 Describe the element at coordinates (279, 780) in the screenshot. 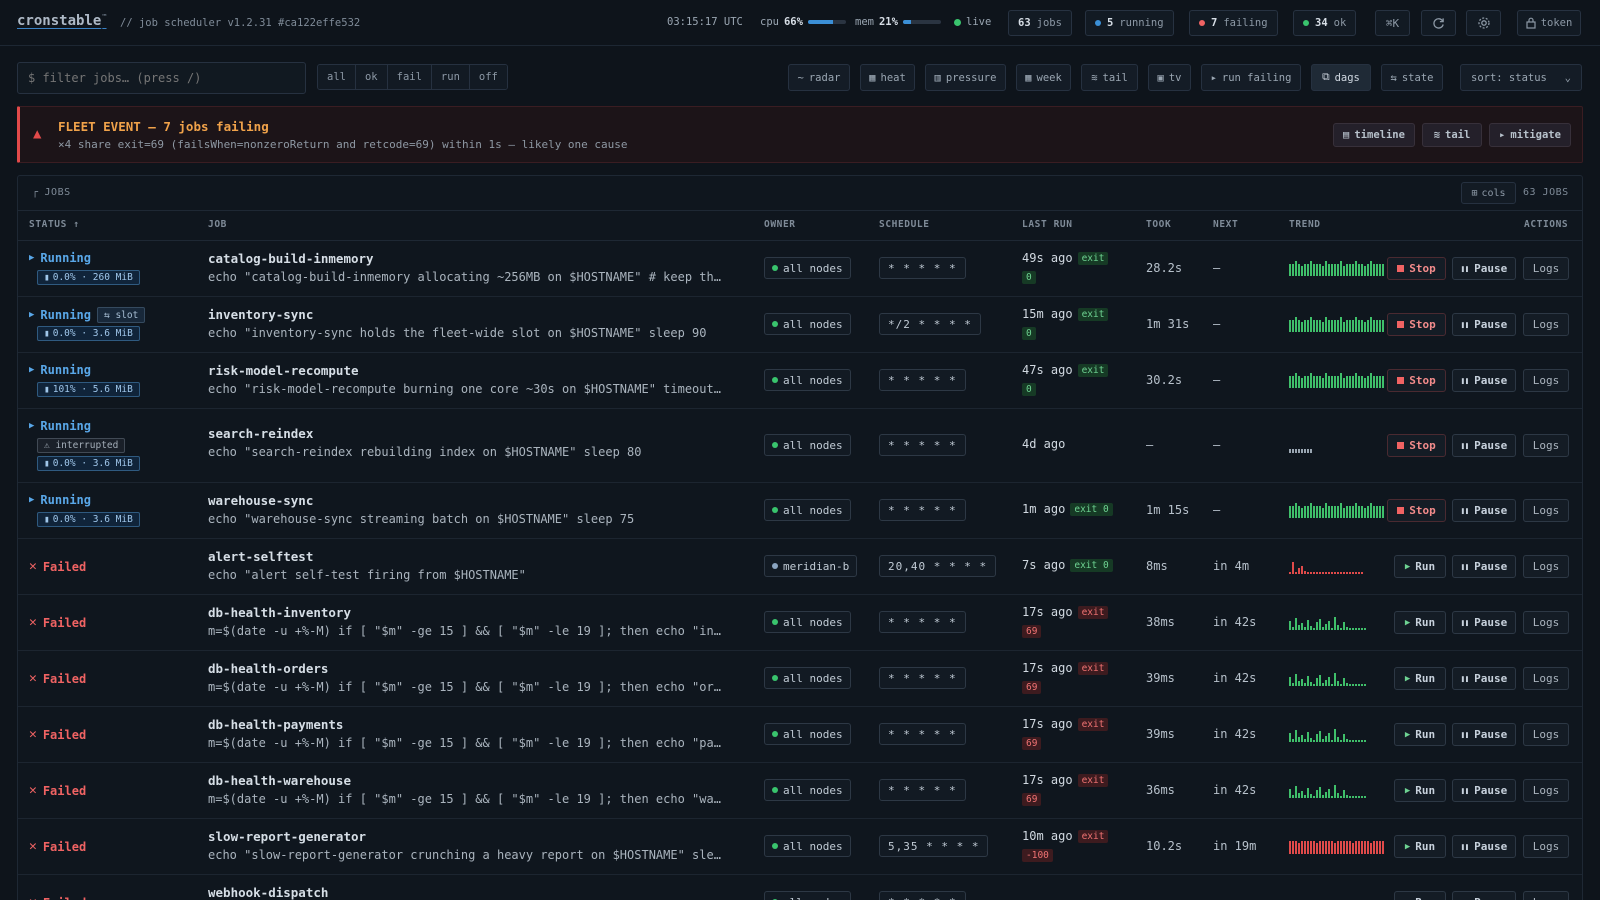

I see `job-name: db-health-warehouse` at that location.